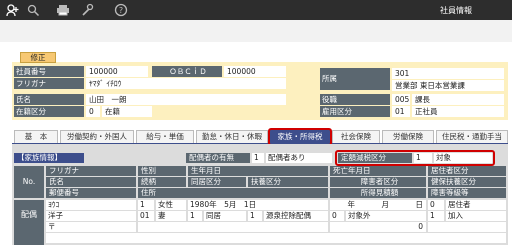  Describe the element at coordinates (276, 238) in the screenshot. I see `row-next-blank` at that location.